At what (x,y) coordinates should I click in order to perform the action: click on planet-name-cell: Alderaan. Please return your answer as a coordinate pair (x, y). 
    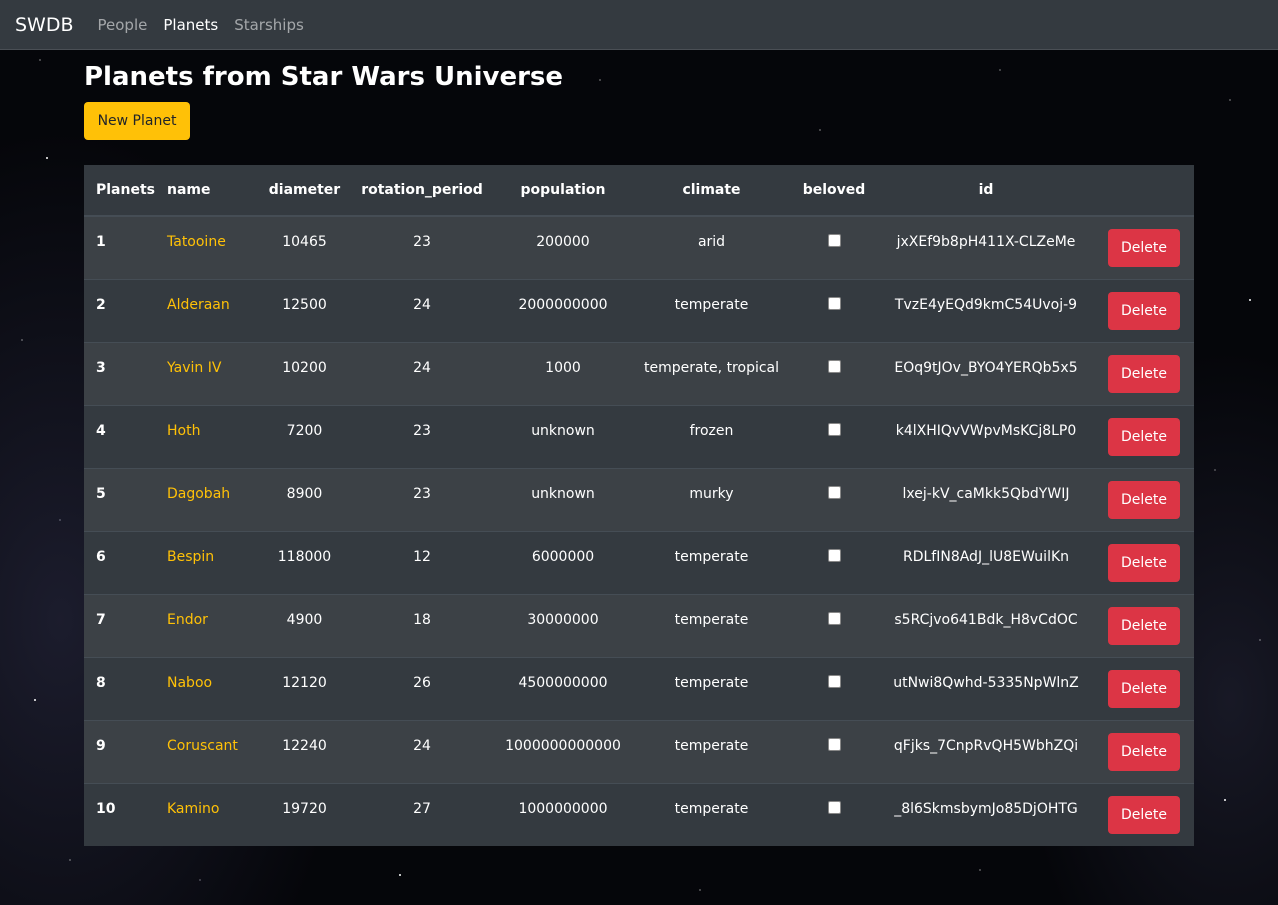
    Looking at the image, I should click on (210, 311).